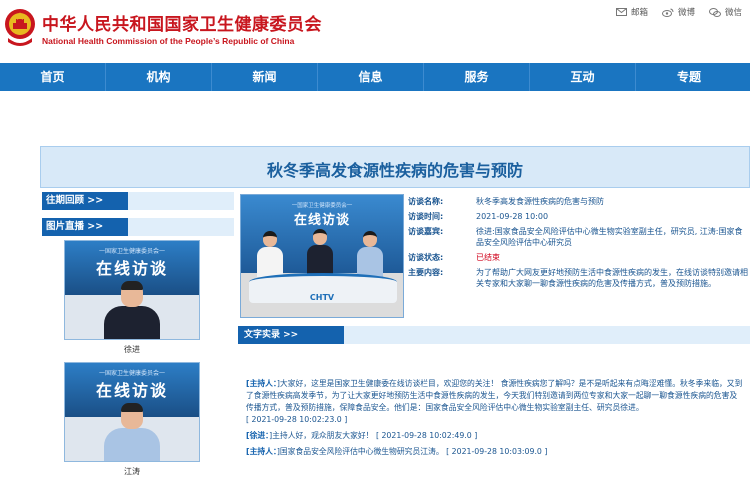  I want to click on nav-service: 服务, so click(477, 77).